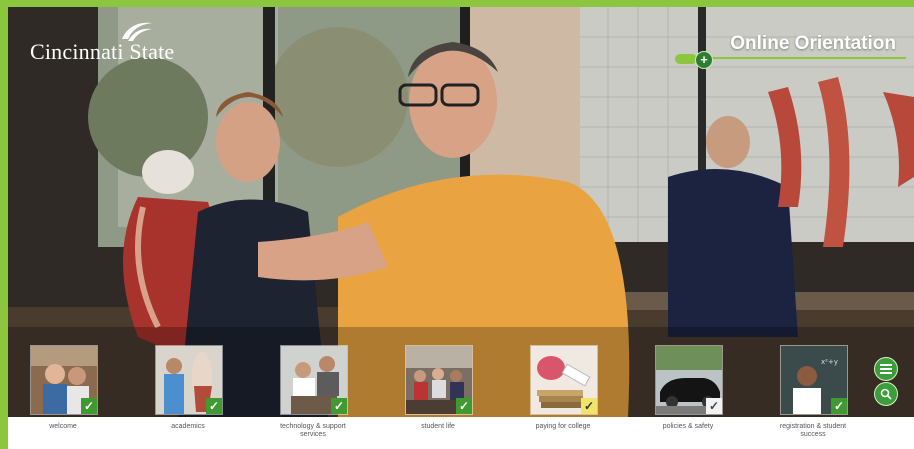 The image size is (914, 449). What do you see at coordinates (214, 406) in the screenshot?
I see `academics-checkmark-icon: ✓` at bounding box center [214, 406].